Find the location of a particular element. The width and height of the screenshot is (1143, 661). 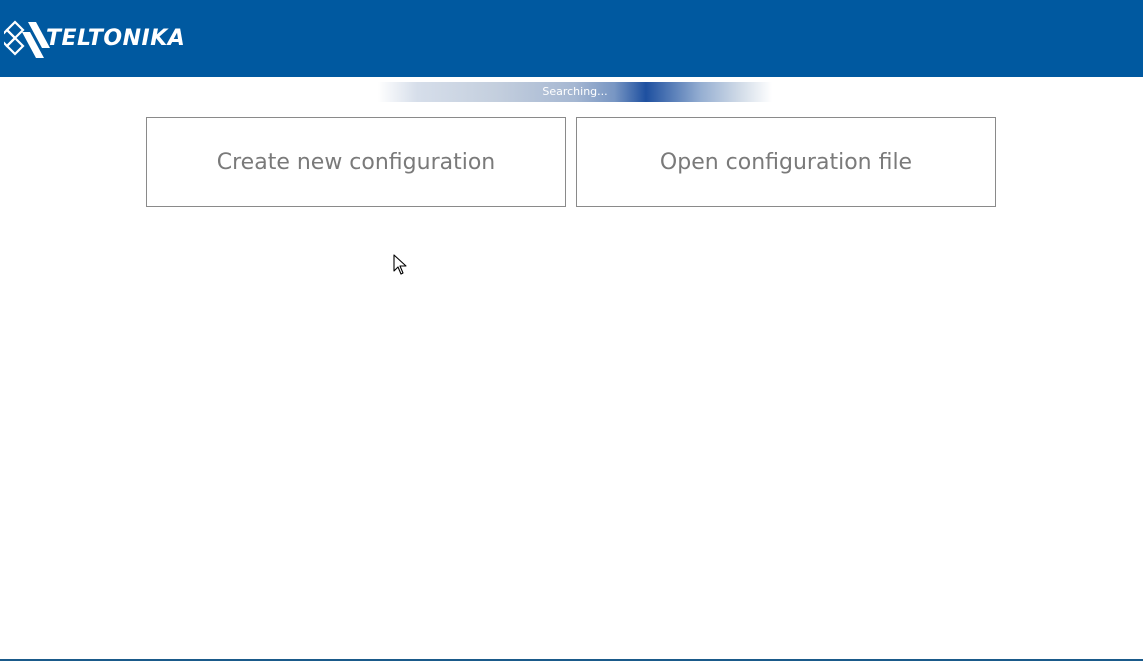

brand-name: TELTONIKA is located at coordinates (116, 38).